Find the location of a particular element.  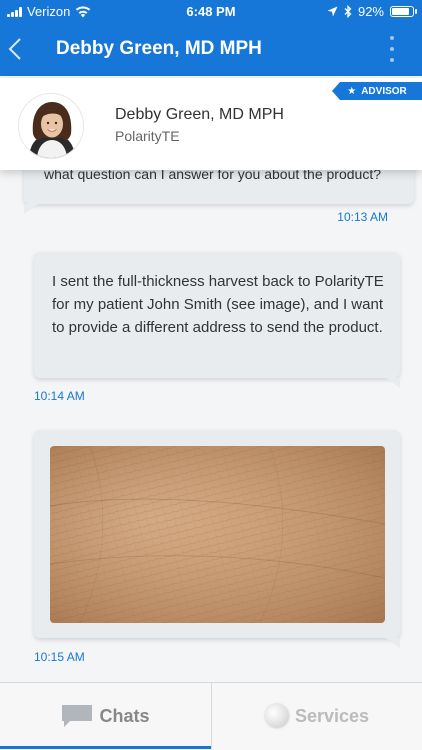

bluetooth-icon is located at coordinates (348, 11).